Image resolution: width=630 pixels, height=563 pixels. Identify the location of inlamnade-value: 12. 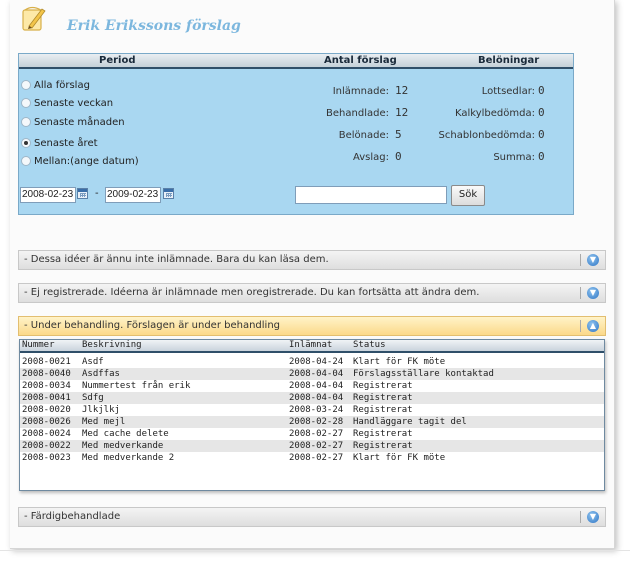
(402, 90).